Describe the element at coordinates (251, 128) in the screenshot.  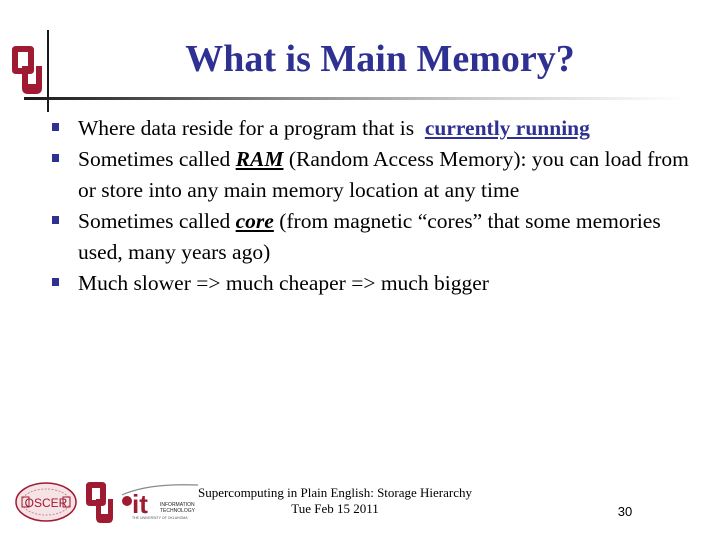
I see `bullet-text: Where data reside for a program that is` at that location.